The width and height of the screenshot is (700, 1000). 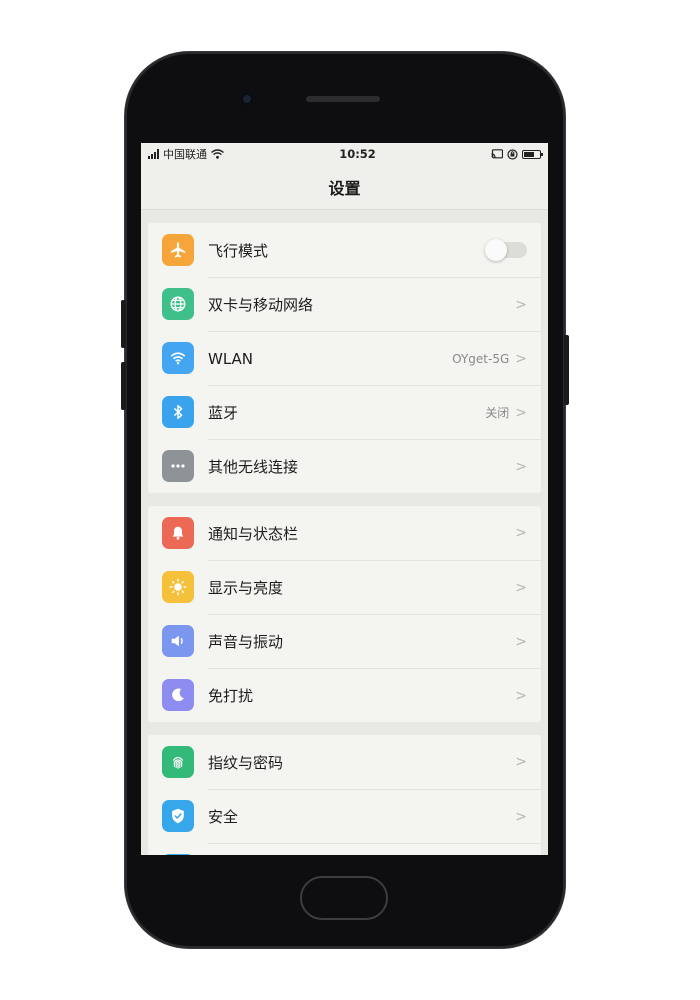 What do you see at coordinates (185, 154) in the screenshot?
I see `carrier-label: 中国联通` at bounding box center [185, 154].